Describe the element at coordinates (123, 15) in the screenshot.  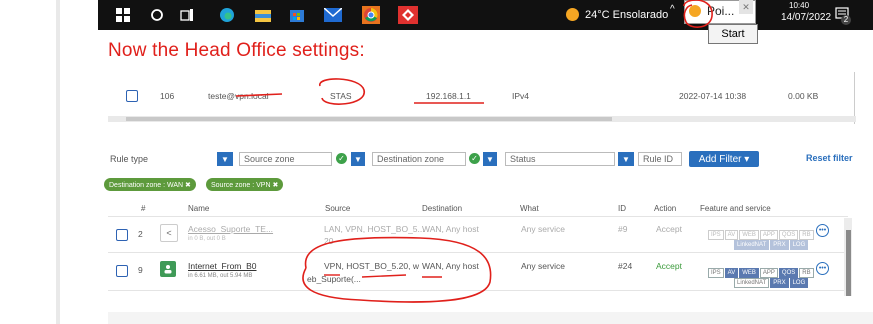
I see `windows-icon` at that location.